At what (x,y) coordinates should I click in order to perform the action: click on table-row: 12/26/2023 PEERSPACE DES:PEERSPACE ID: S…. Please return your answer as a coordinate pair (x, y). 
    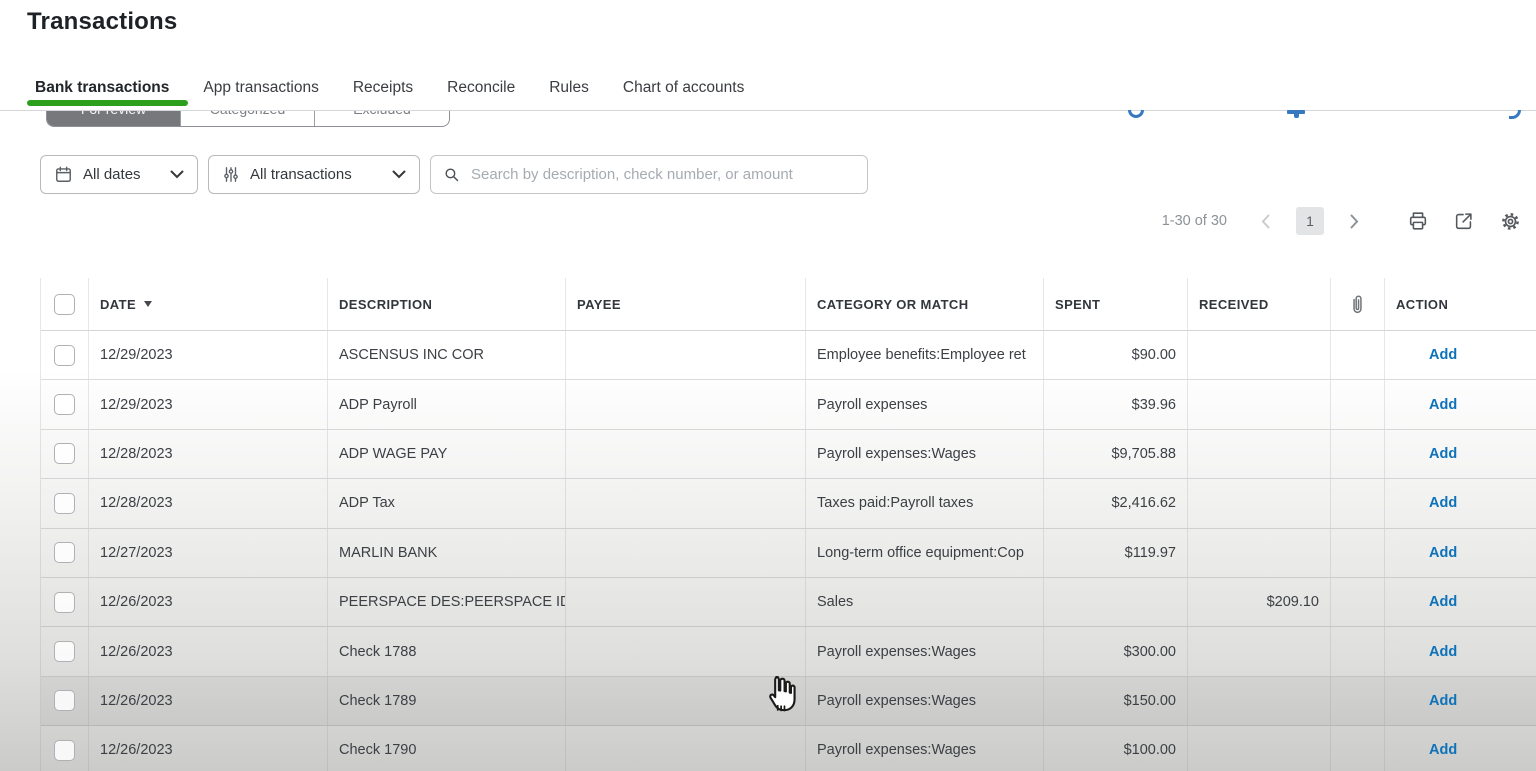
    Looking at the image, I should click on (788, 602).